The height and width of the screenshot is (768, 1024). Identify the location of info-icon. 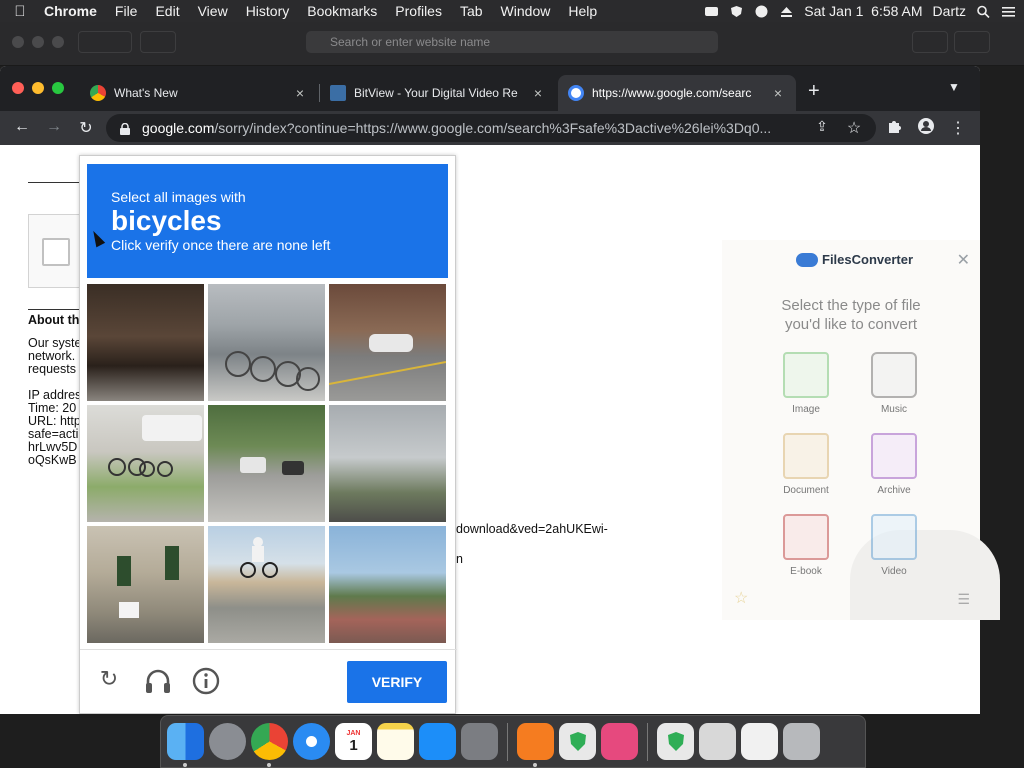
(206, 681).